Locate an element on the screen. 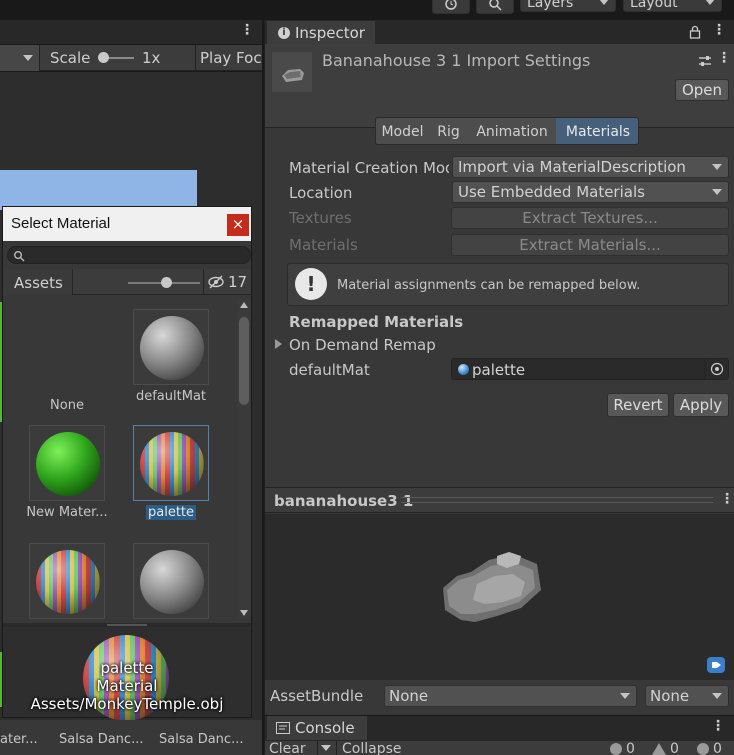 The width and height of the screenshot is (734, 755). scene-toolbar: Scale 1x Play Foc is located at coordinates (131, 58).